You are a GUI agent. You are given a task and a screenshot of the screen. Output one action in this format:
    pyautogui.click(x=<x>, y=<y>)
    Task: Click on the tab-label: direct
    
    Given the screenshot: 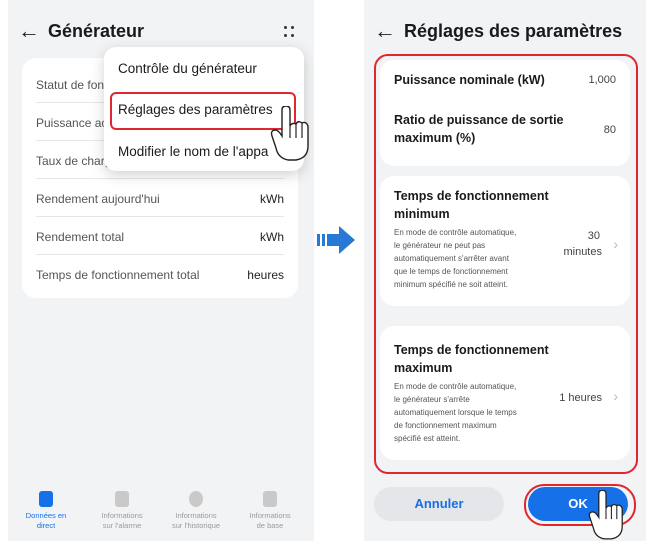 What is the action you would take?
    pyautogui.click(x=46, y=525)
    